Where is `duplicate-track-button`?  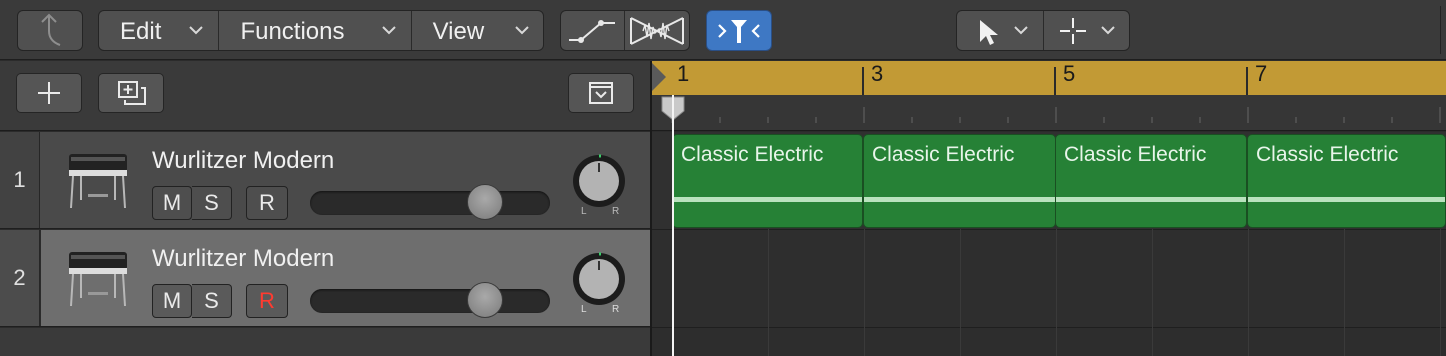
duplicate-track-button is located at coordinates (131, 93).